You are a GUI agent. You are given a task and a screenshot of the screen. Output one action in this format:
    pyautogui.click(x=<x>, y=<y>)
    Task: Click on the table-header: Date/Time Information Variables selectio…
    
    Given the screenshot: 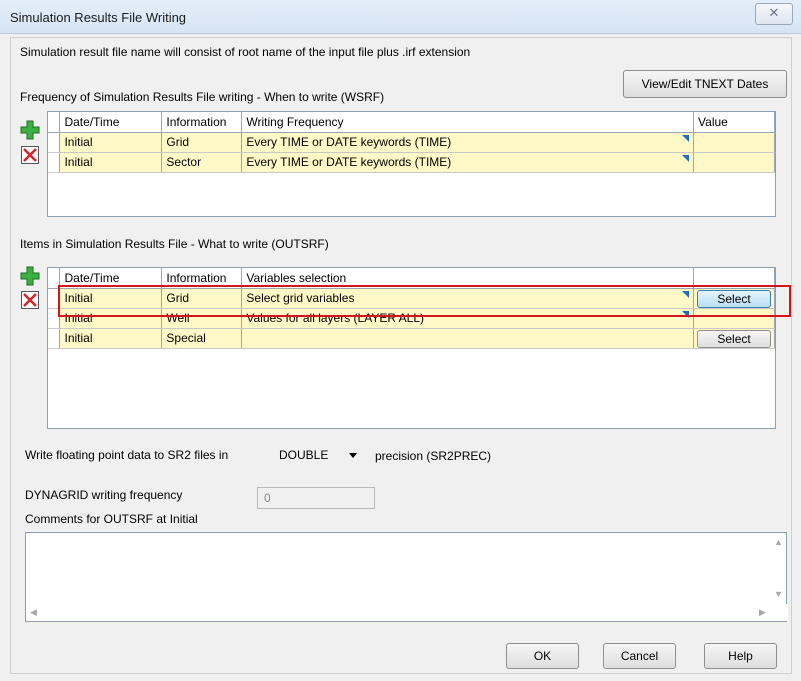 What is the action you would take?
    pyautogui.click(x=411, y=278)
    